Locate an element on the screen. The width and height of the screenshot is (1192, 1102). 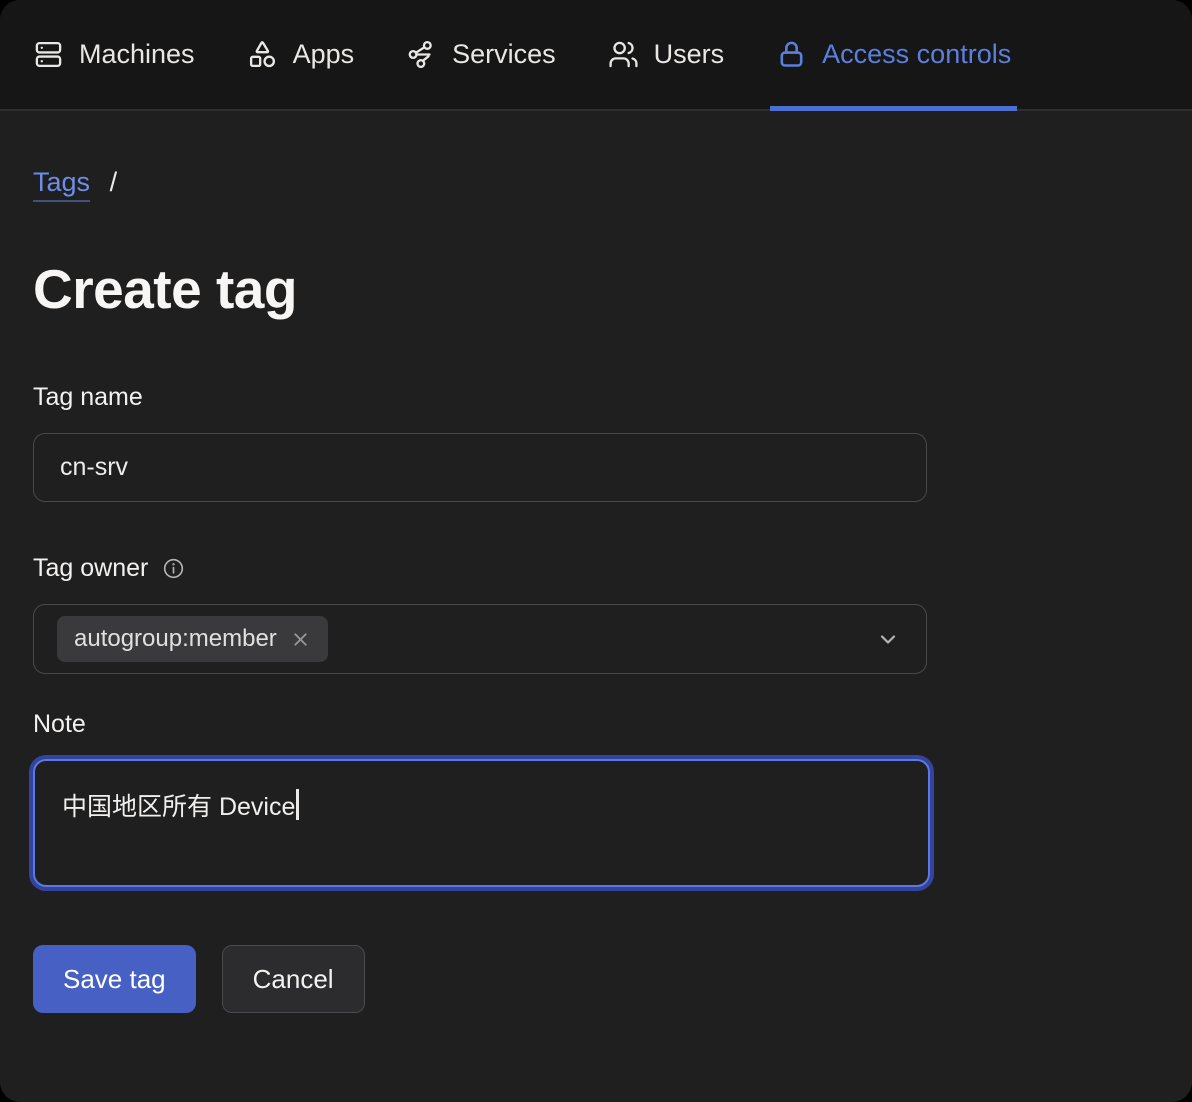
nodes-icon is located at coordinates (420, 54).